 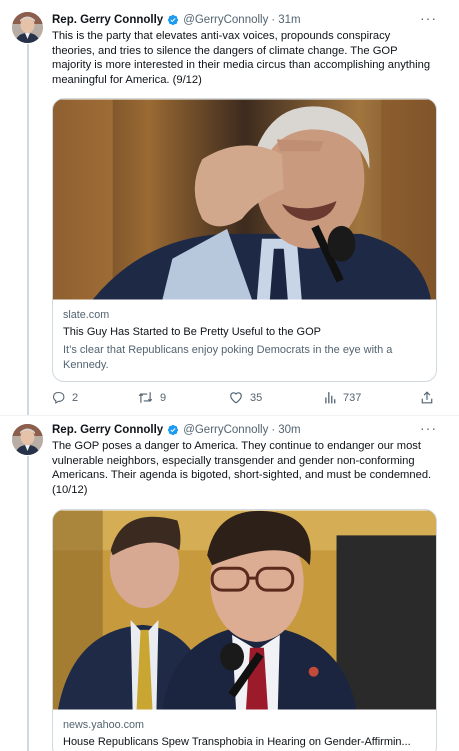 I want to click on timestamp: 30m, so click(x=289, y=430).